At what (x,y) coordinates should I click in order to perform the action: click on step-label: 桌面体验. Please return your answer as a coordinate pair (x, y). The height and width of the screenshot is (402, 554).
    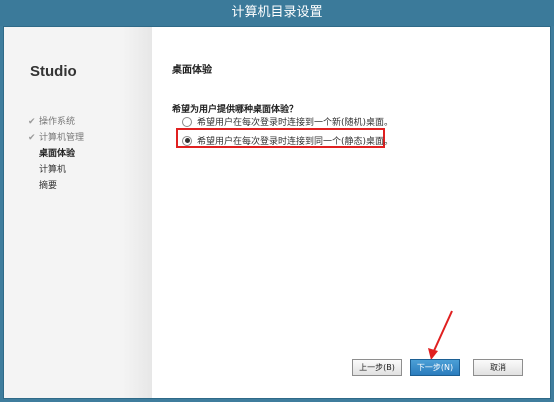
    Looking at the image, I should click on (57, 154).